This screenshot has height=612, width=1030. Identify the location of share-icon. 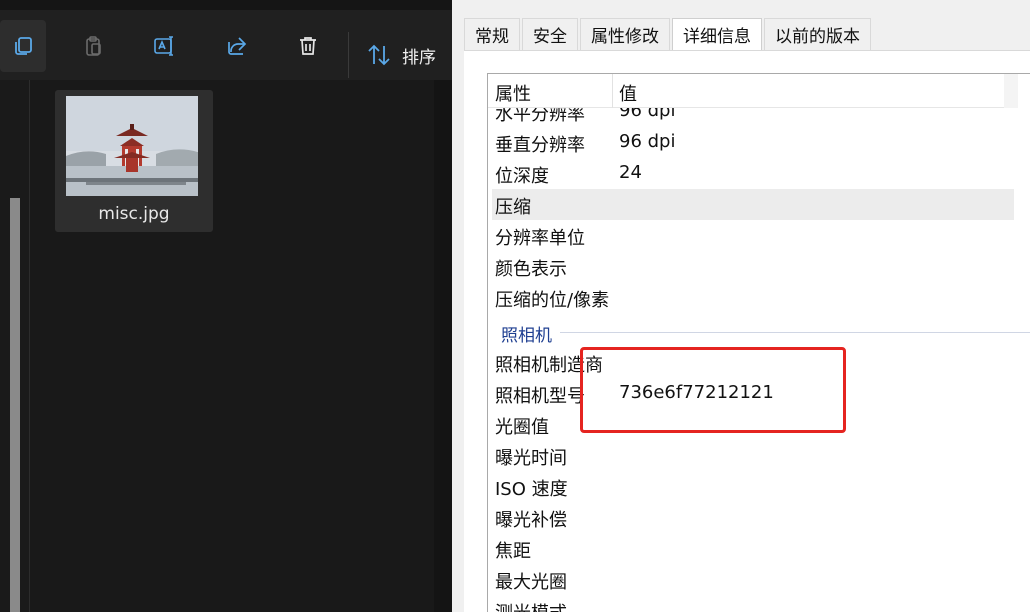
(237, 46).